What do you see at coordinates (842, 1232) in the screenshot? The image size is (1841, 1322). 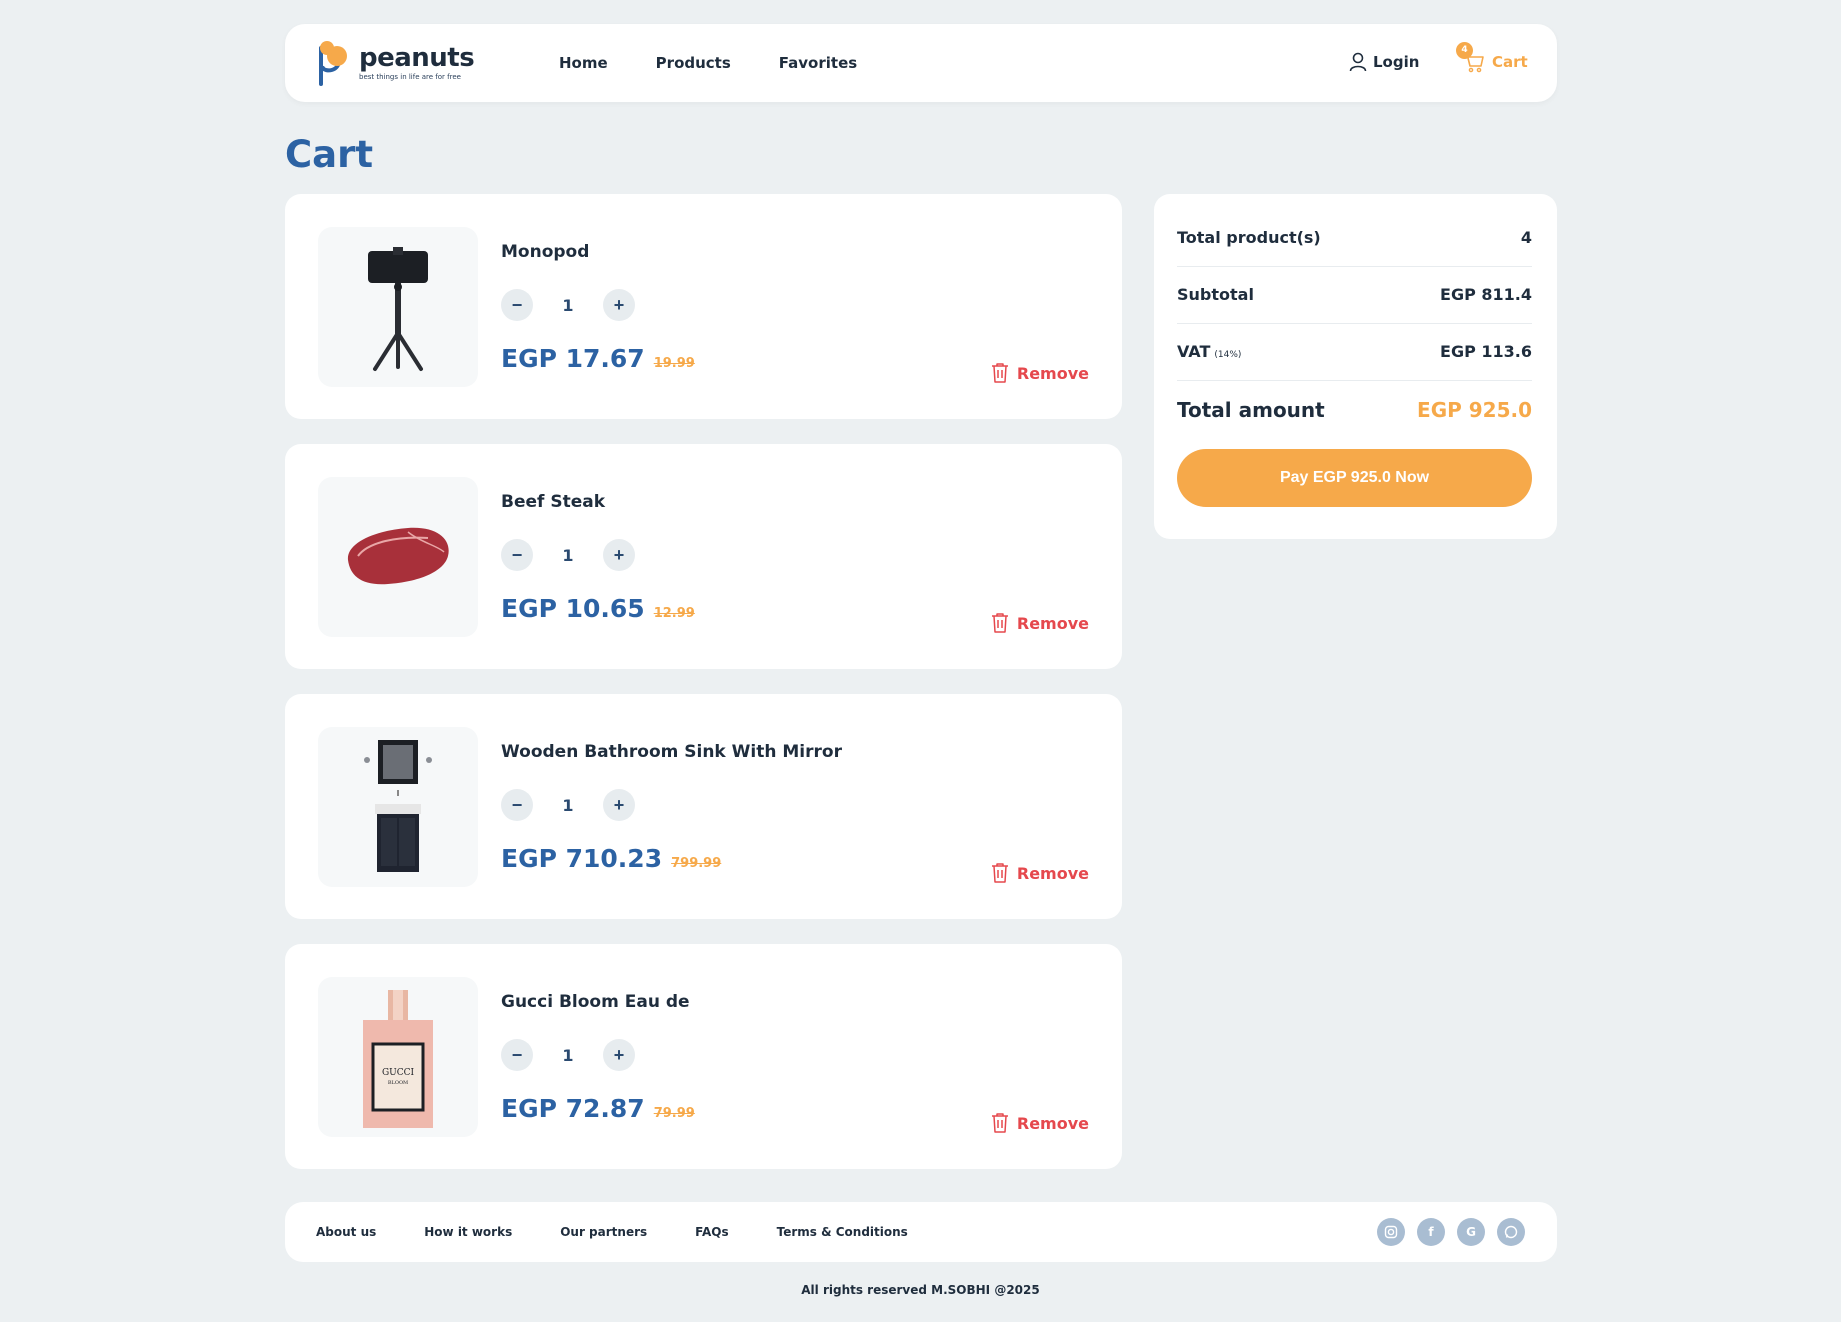 I see `footer-link-terms: Terms & Conditions` at bounding box center [842, 1232].